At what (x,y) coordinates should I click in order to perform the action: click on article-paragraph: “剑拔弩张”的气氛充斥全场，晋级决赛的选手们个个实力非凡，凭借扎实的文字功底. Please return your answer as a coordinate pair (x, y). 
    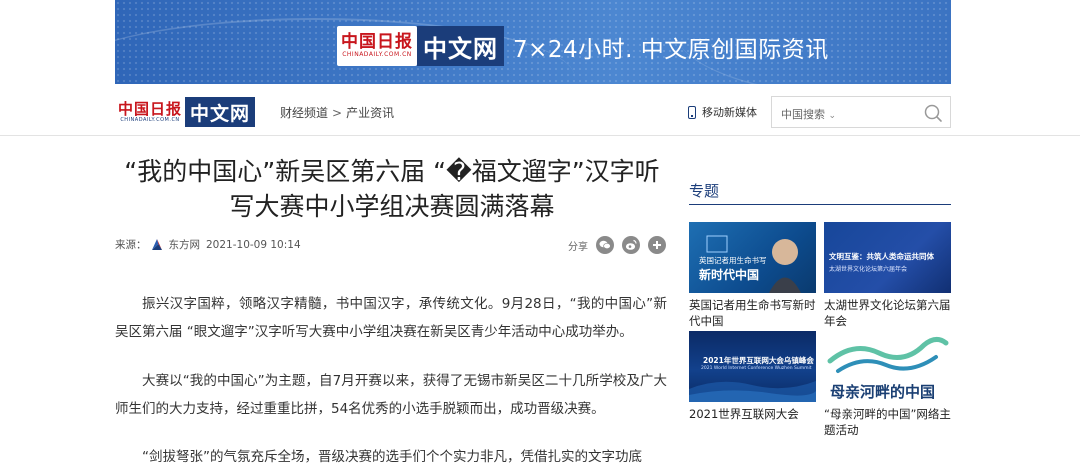
    Looking at the image, I should click on (392, 457).